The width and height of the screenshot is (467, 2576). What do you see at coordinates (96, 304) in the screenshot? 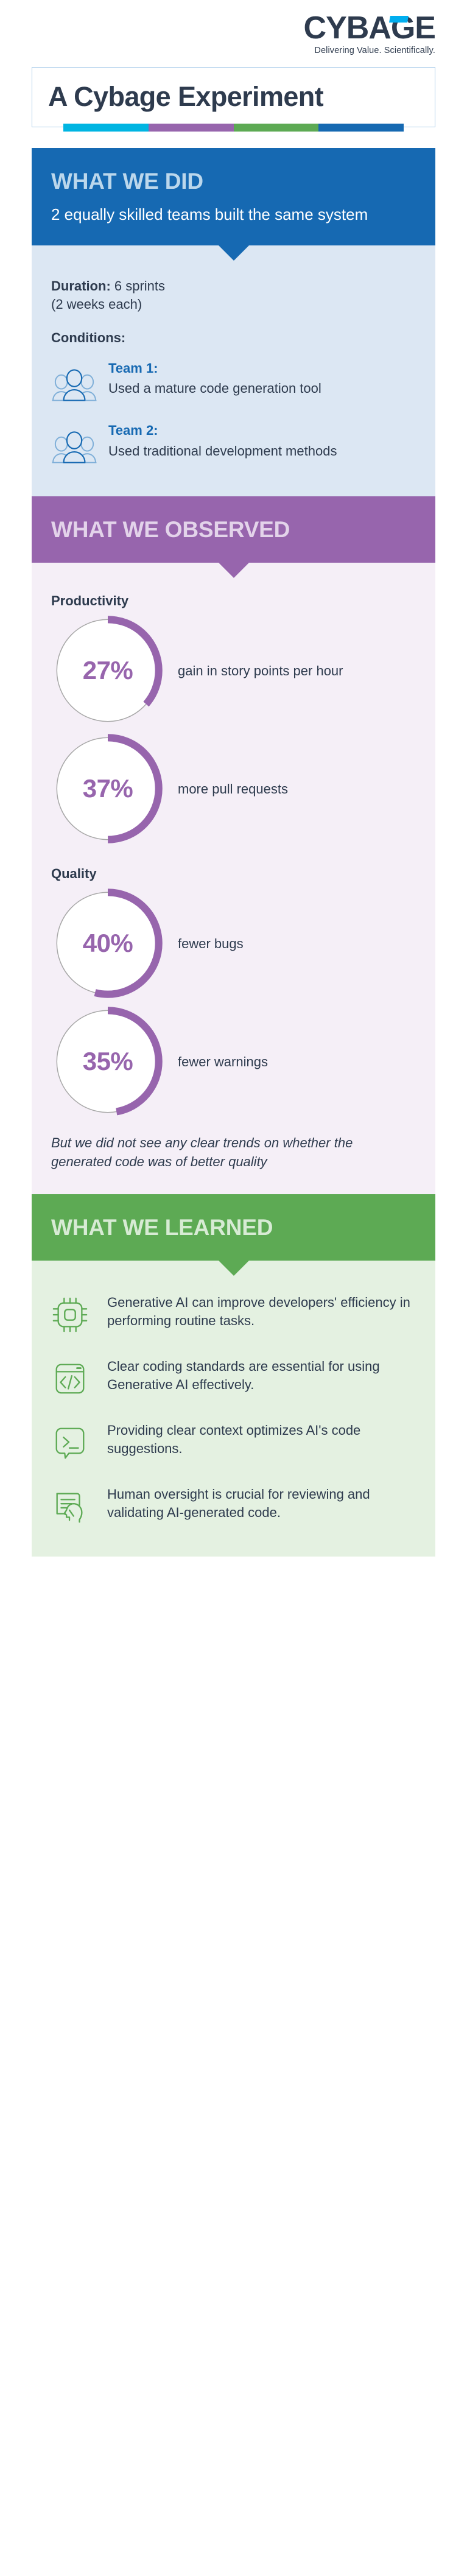
I see `duration-note: (2 weeks each)` at bounding box center [96, 304].